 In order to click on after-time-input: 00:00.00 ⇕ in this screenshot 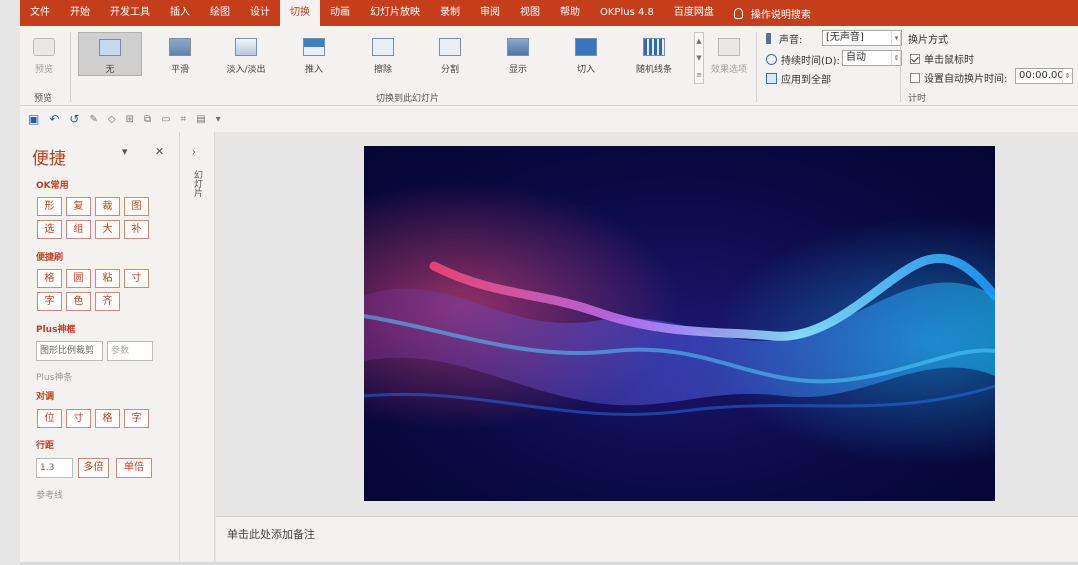, I will do `click(1044, 76)`.